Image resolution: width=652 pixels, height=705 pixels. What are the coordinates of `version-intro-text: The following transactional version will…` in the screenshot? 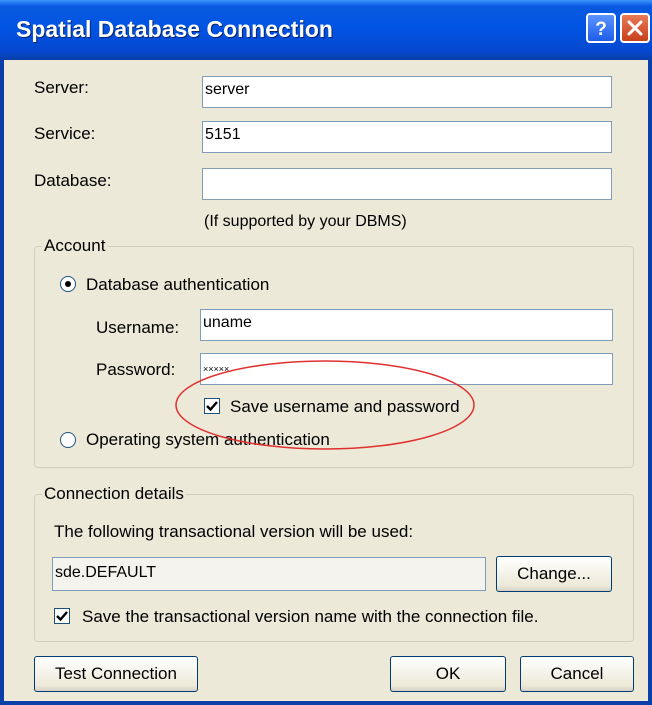 It's located at (234, 531).